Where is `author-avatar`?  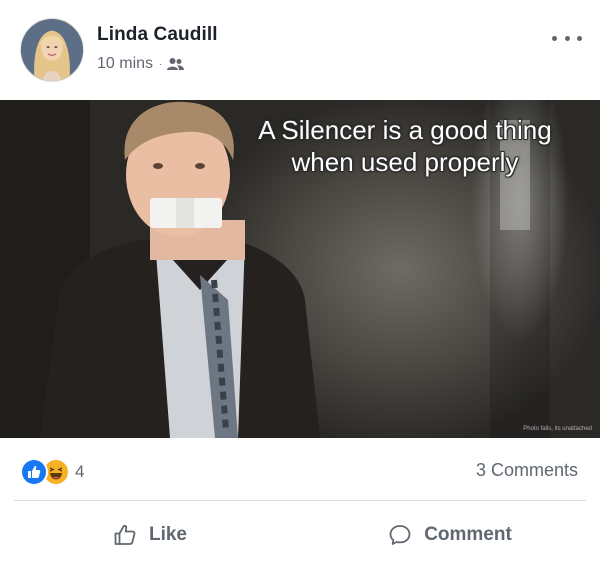 author-avatar is located at coordinates (52, 50).